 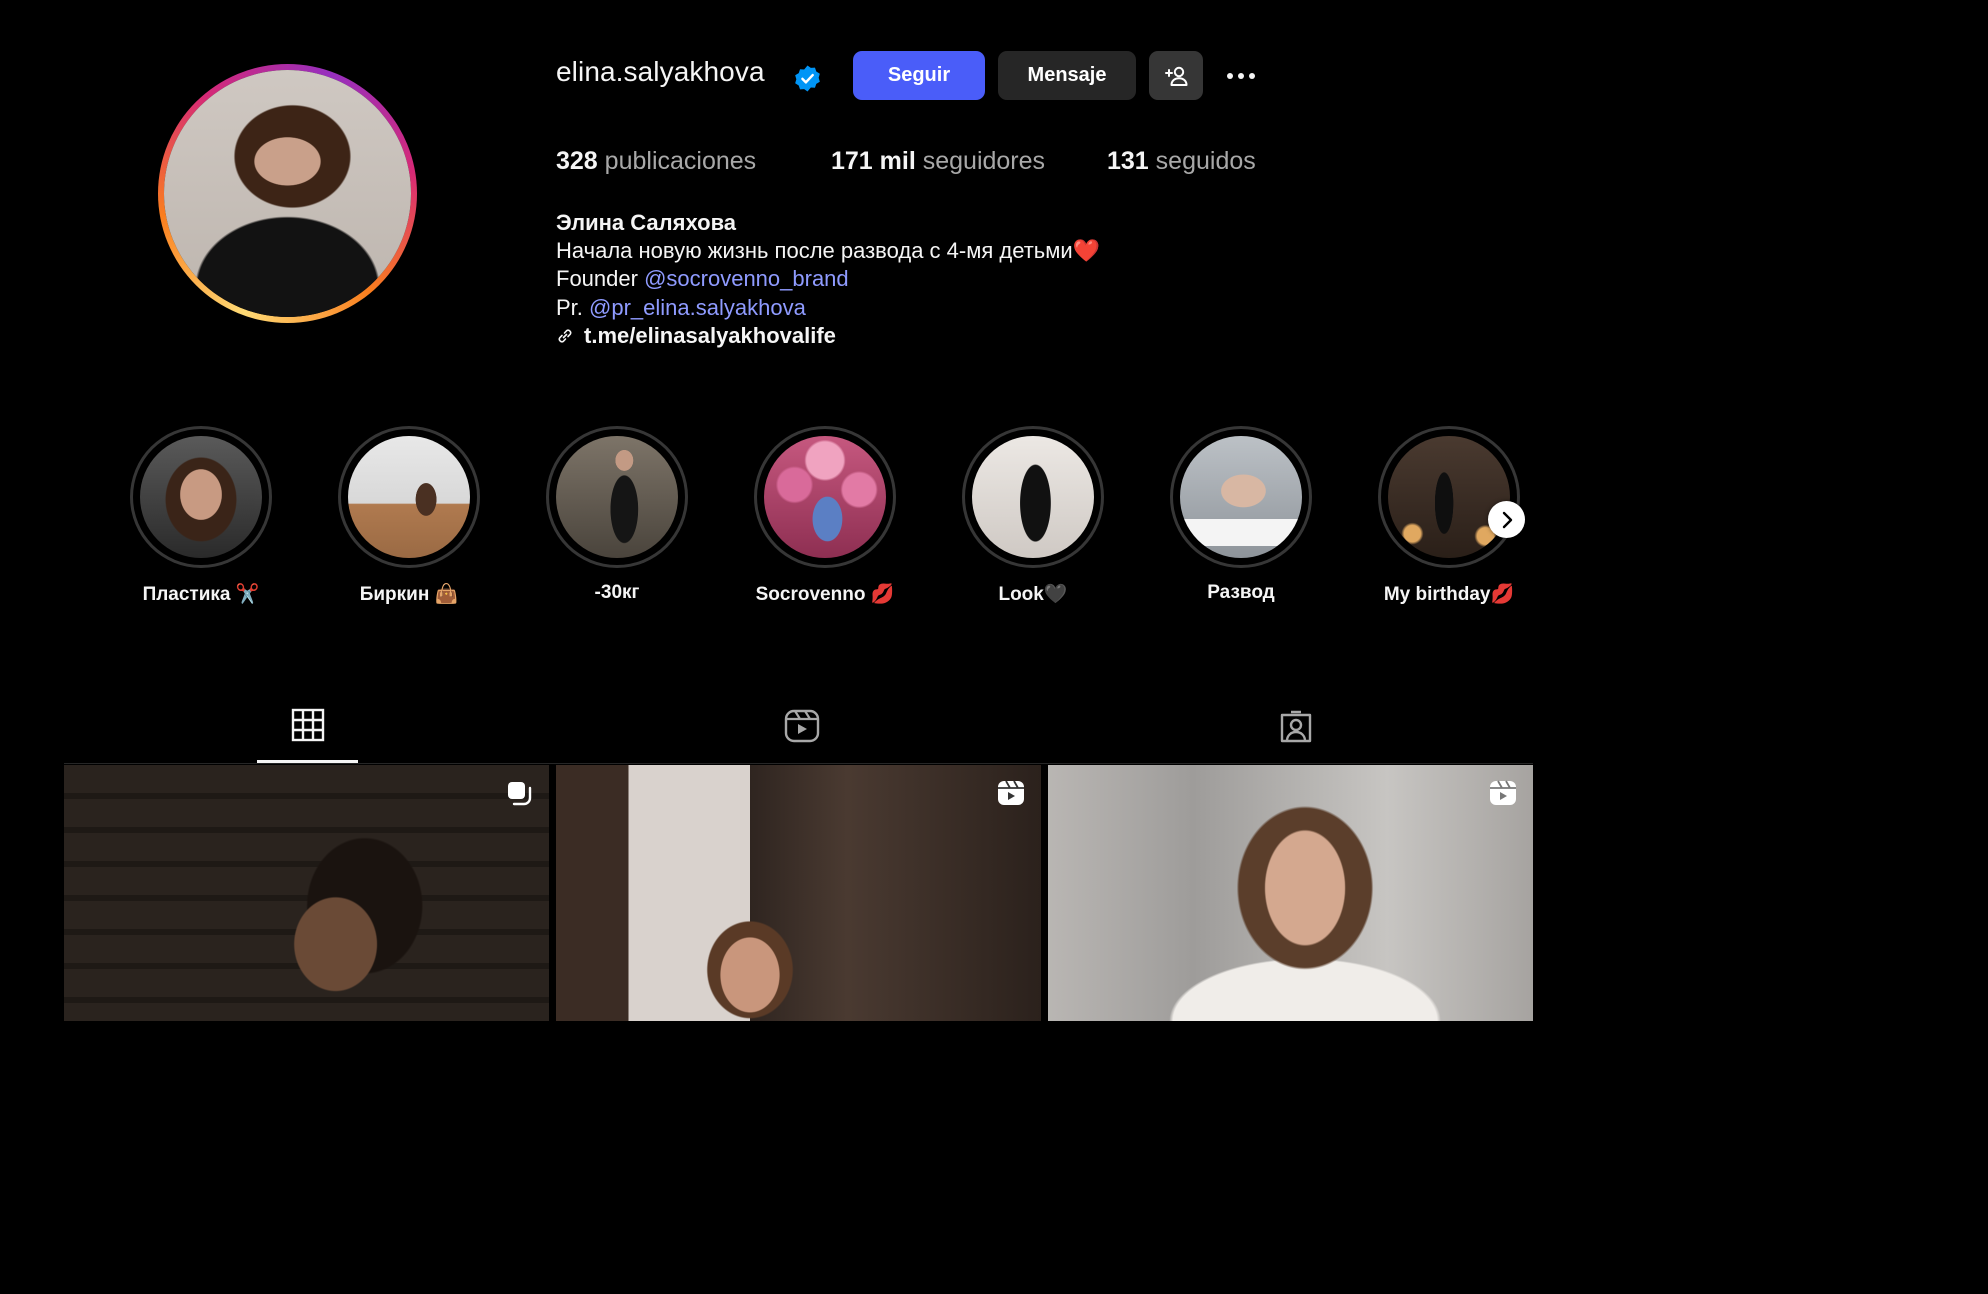 I want to click on bio-external-link: t.me/elinasalyakhovalife, so click(x=696, y=336).